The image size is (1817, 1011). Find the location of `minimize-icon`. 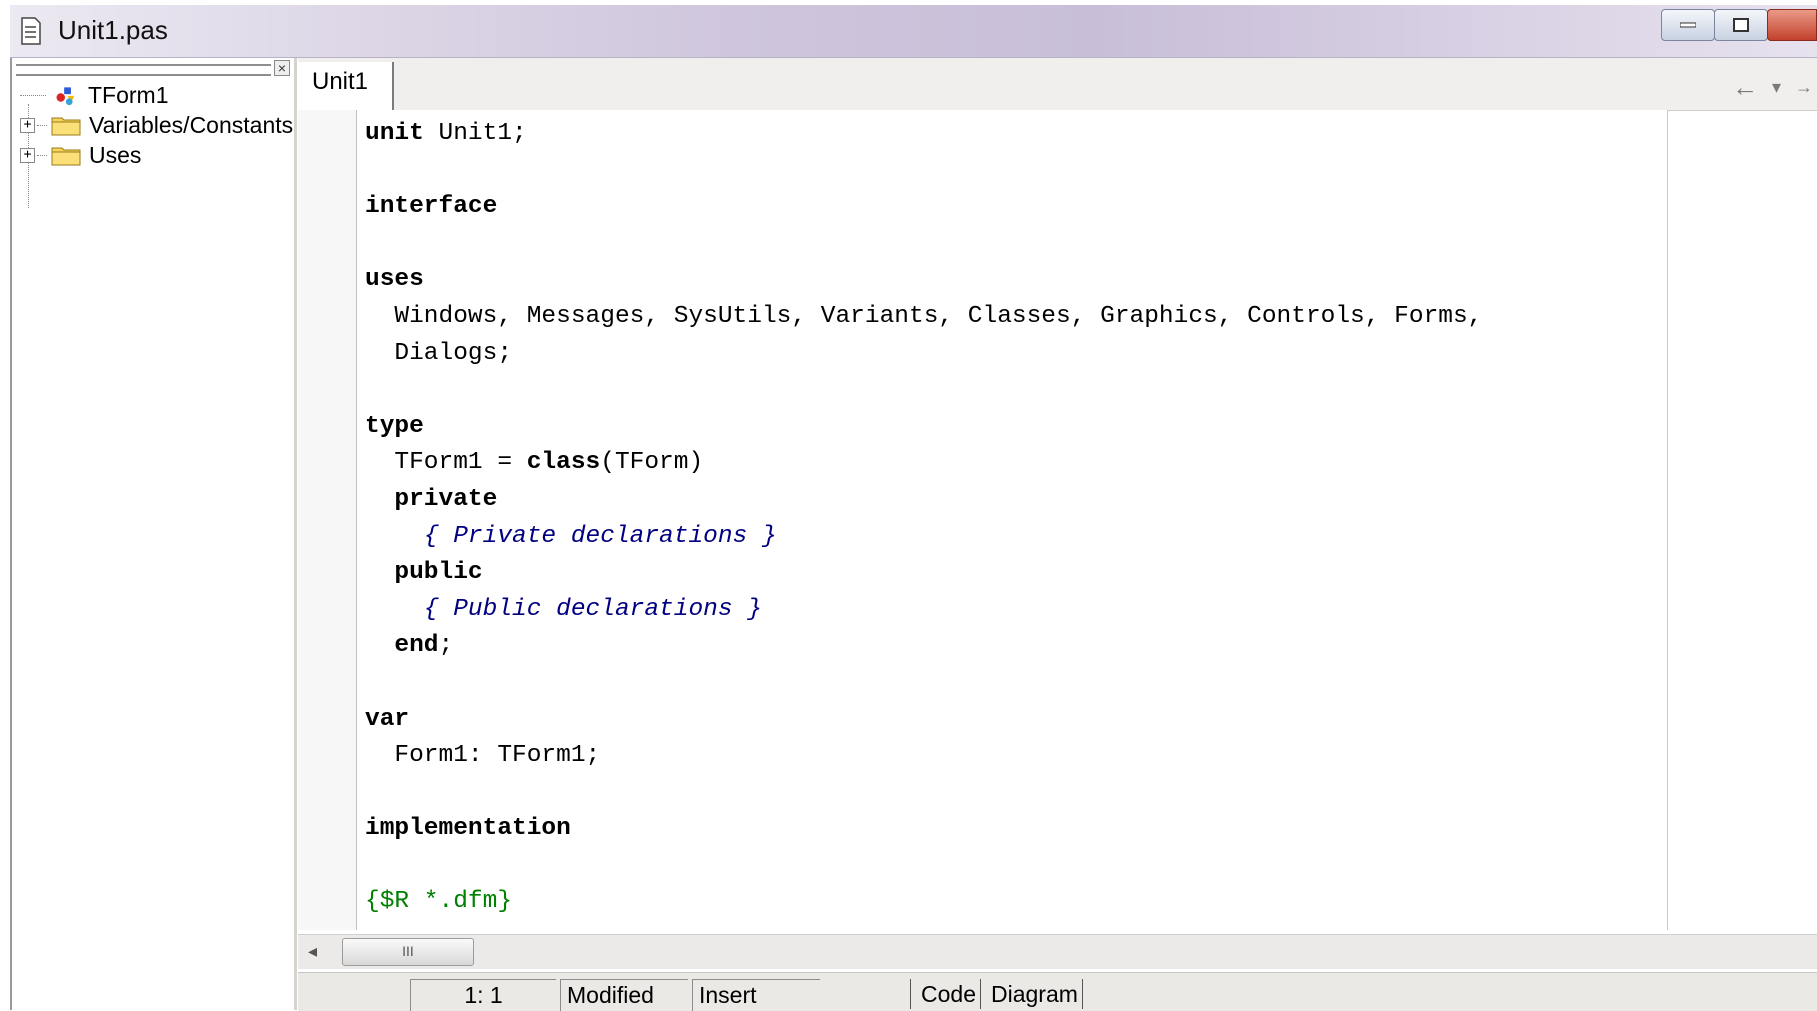

minimize-icon is located at coordinates (1688, 25).